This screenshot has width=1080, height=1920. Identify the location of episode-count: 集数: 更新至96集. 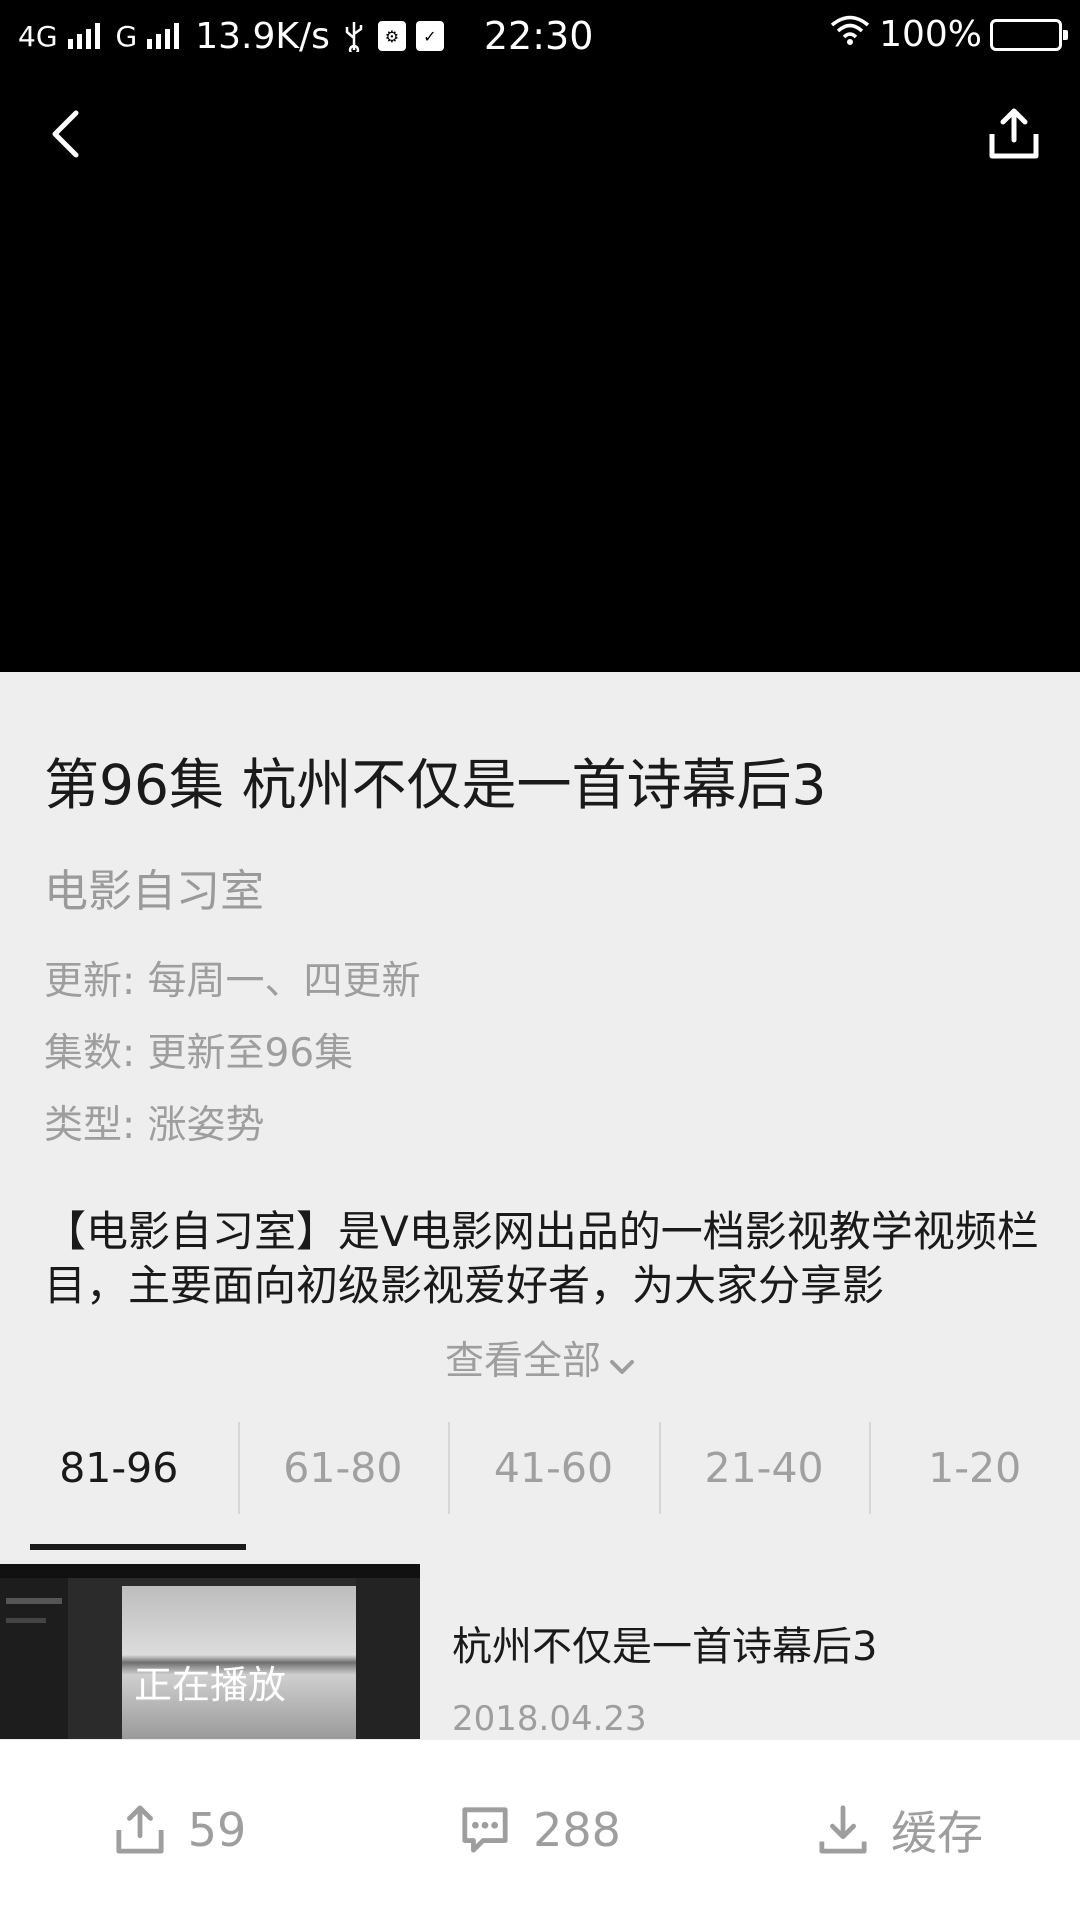
(199, 1053).